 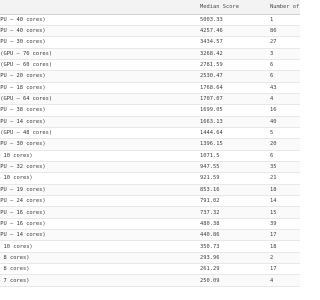 I want to click on benchmark-count-cell: 39, so click(x=273, y=223).